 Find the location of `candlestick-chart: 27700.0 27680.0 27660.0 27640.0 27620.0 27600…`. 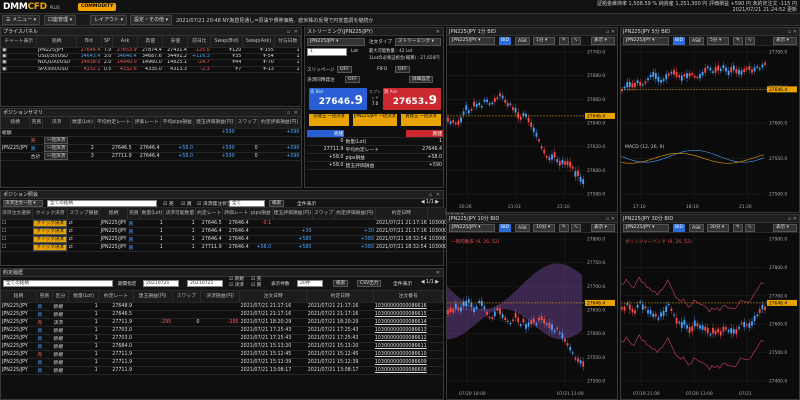

candlestick-chart: 27700.0 27680.0 27660.0 27640.0 27620.0 27600… is located at coordinates (532, 129).